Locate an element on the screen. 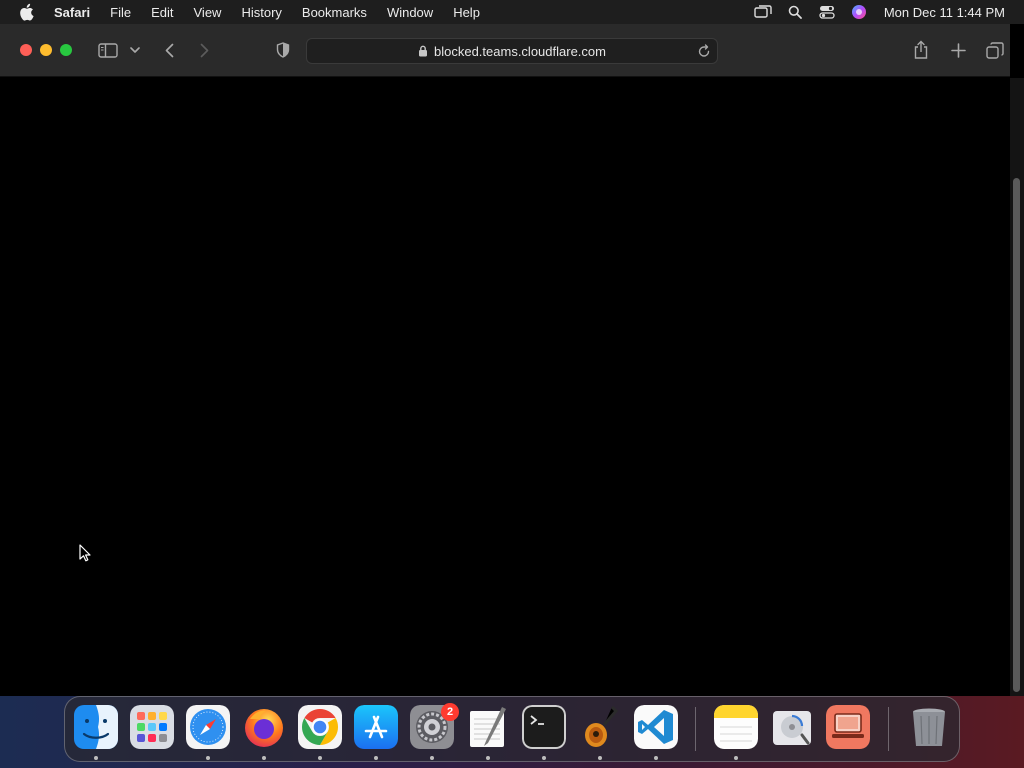 This screenshot has width=1024, height=768. dock-chrome-icon is located at coordinates (320, 727).